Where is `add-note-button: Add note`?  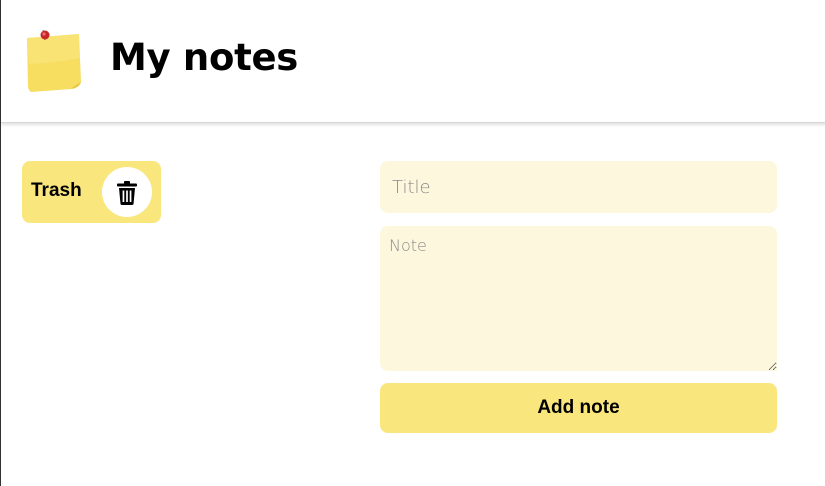
add-note-button: Add note is located at coordinates (578, 408).